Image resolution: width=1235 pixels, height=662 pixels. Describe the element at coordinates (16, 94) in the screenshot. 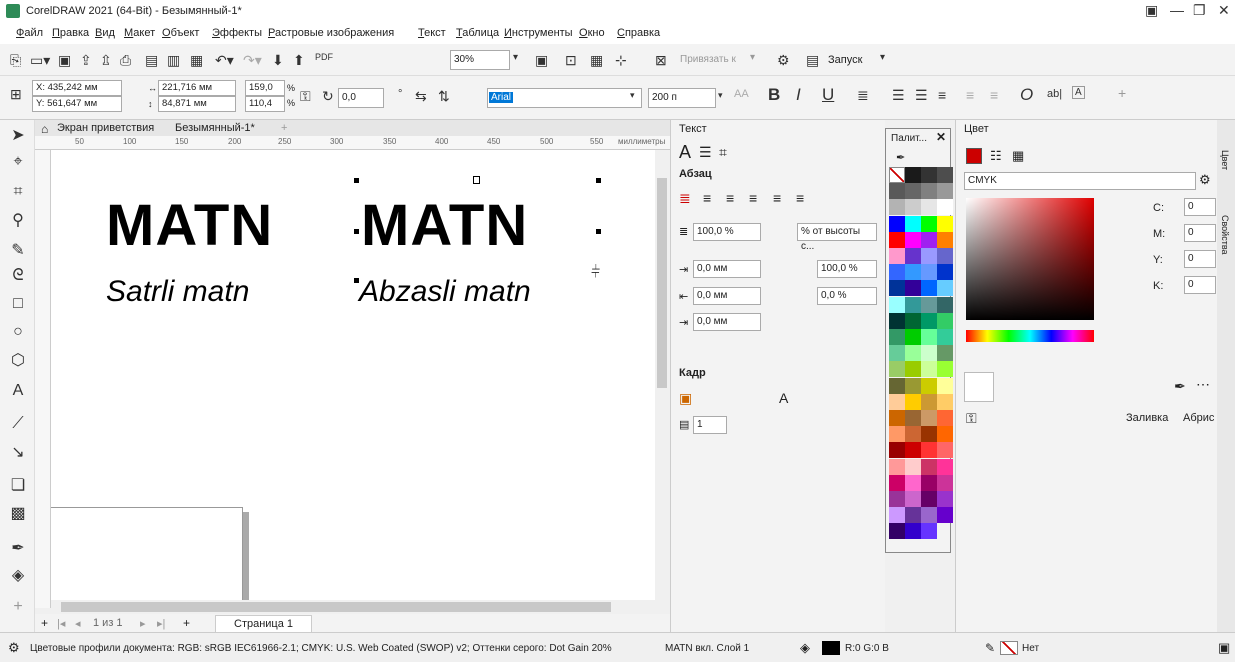

I see `reference-point-icon: ⊞` at that location.